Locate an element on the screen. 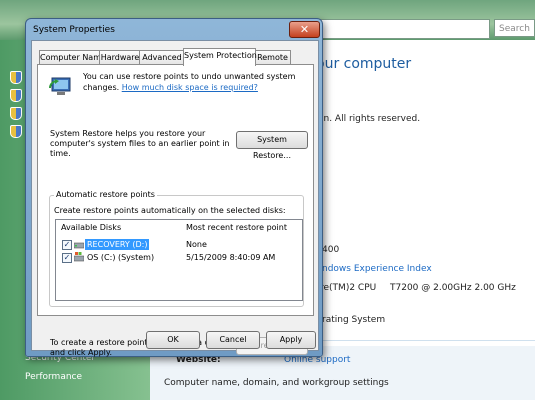 The width and height of the screenshot is (535, 400). search-box: Search is located at coordinates (514, 28).